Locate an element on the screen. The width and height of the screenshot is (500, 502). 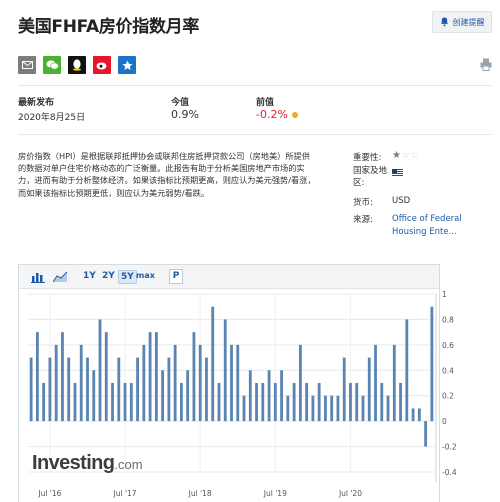
y-tick-label: 0.4 is located at coordinates (448, 370).